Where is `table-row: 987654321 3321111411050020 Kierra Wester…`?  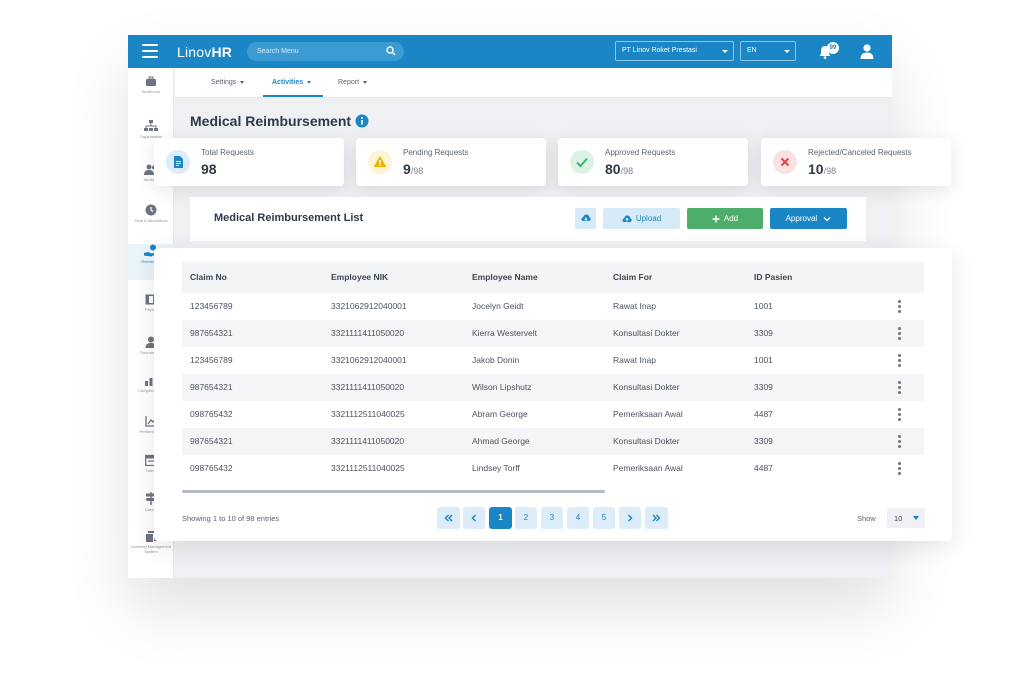
table-row: 987654321 3321111411050020 Kierra Wester… is located at coordinates (553, 333).